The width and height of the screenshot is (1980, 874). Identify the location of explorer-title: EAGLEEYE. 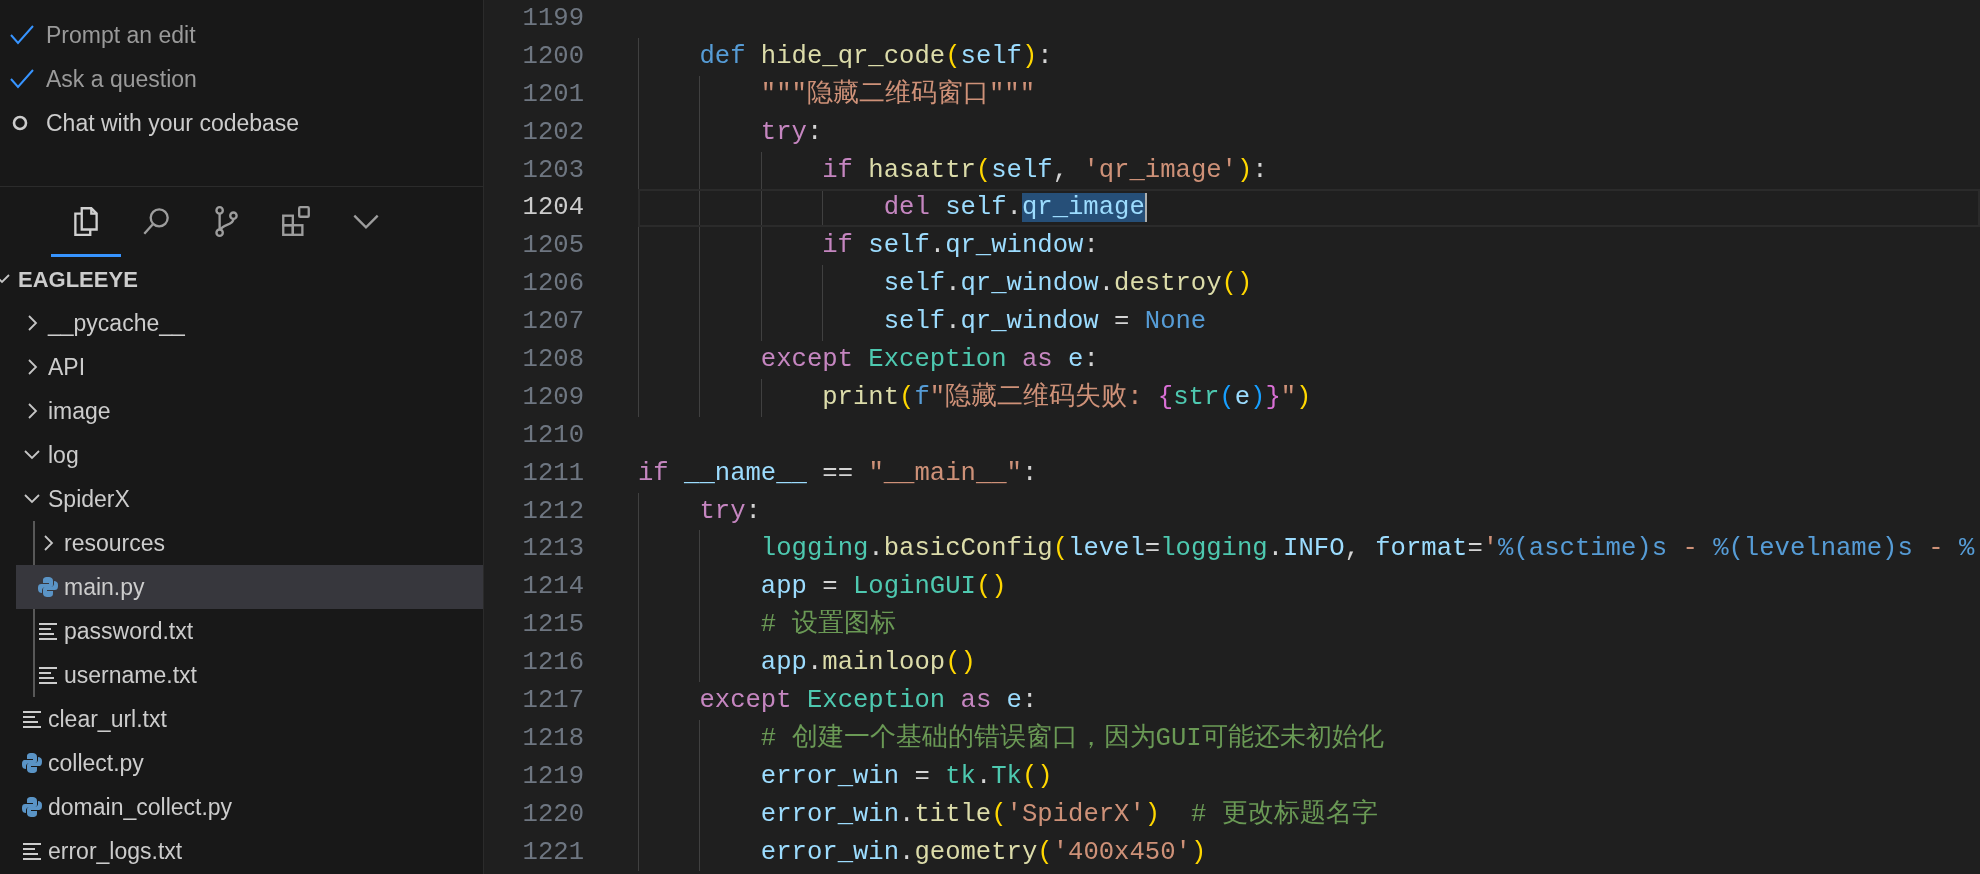
(241, 279).